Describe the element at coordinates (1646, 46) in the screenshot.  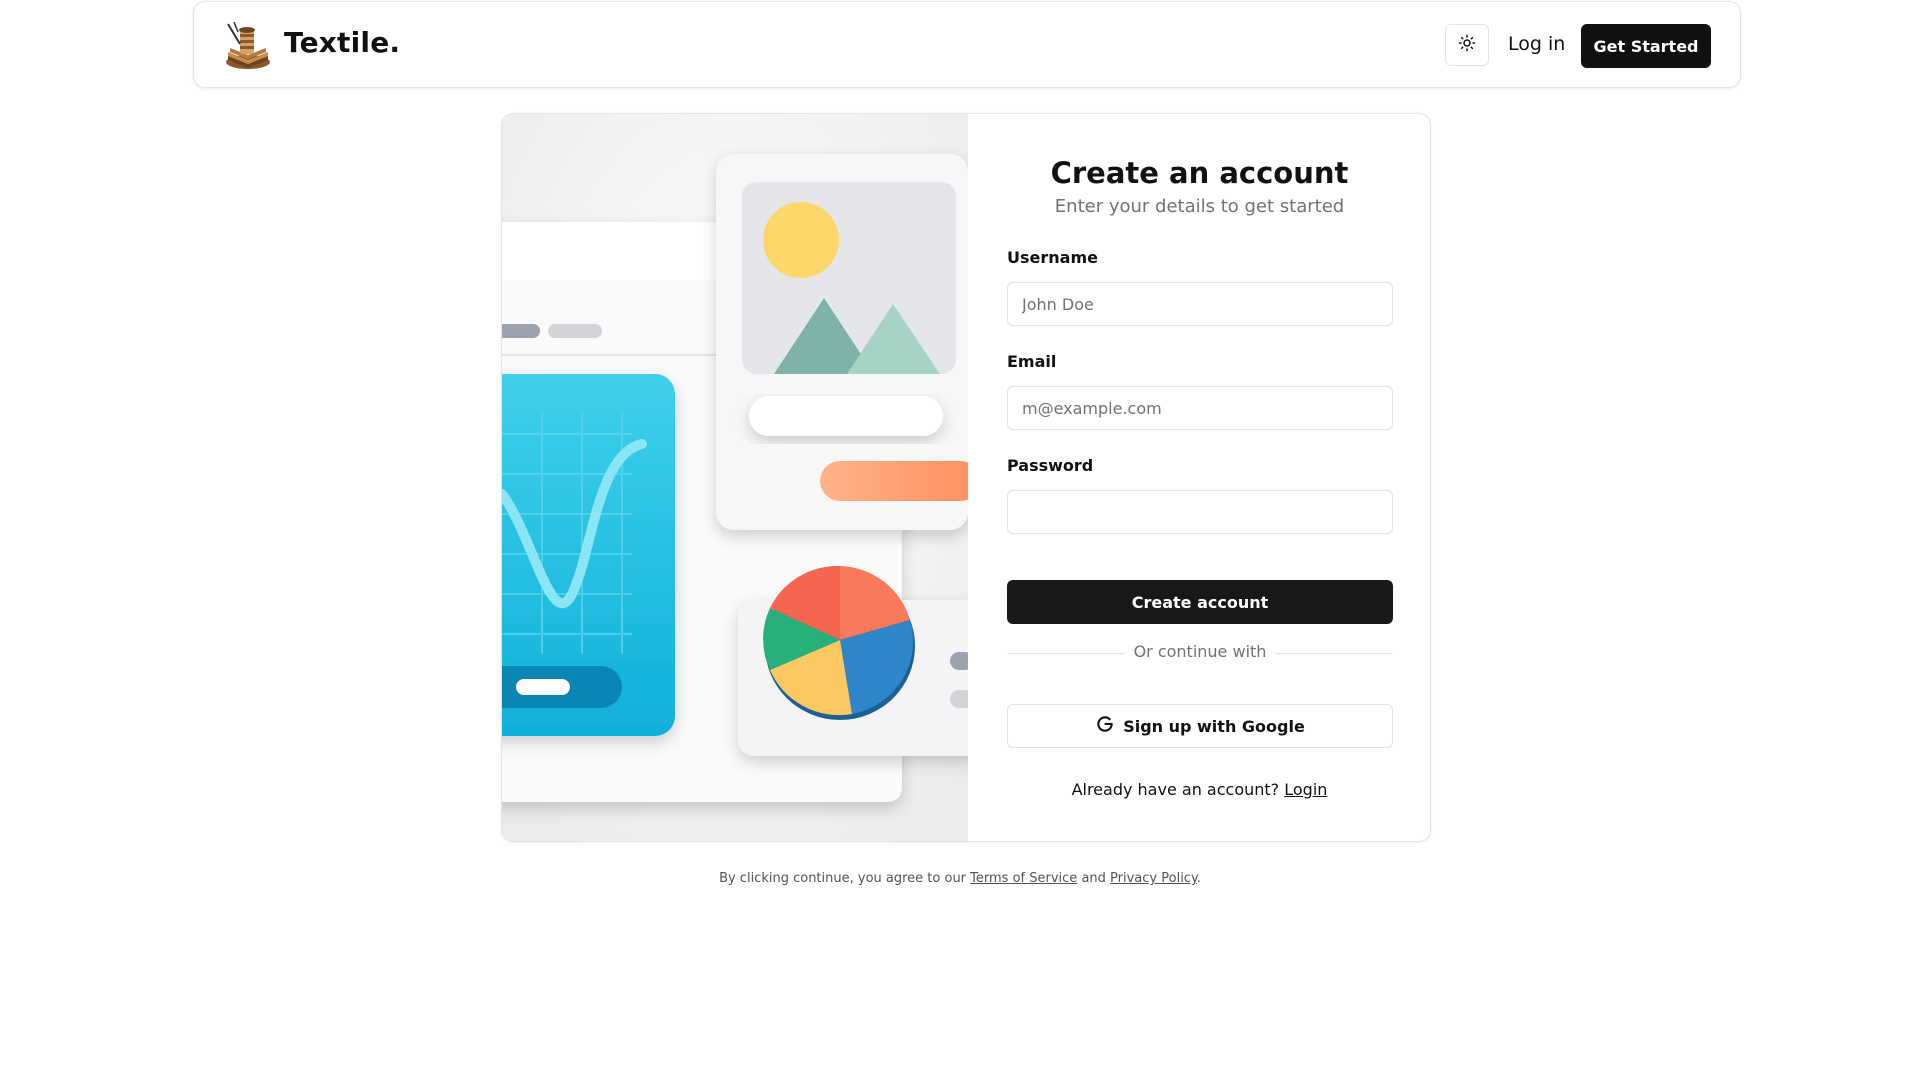
I see `get-started-button: Get Started` at that location.